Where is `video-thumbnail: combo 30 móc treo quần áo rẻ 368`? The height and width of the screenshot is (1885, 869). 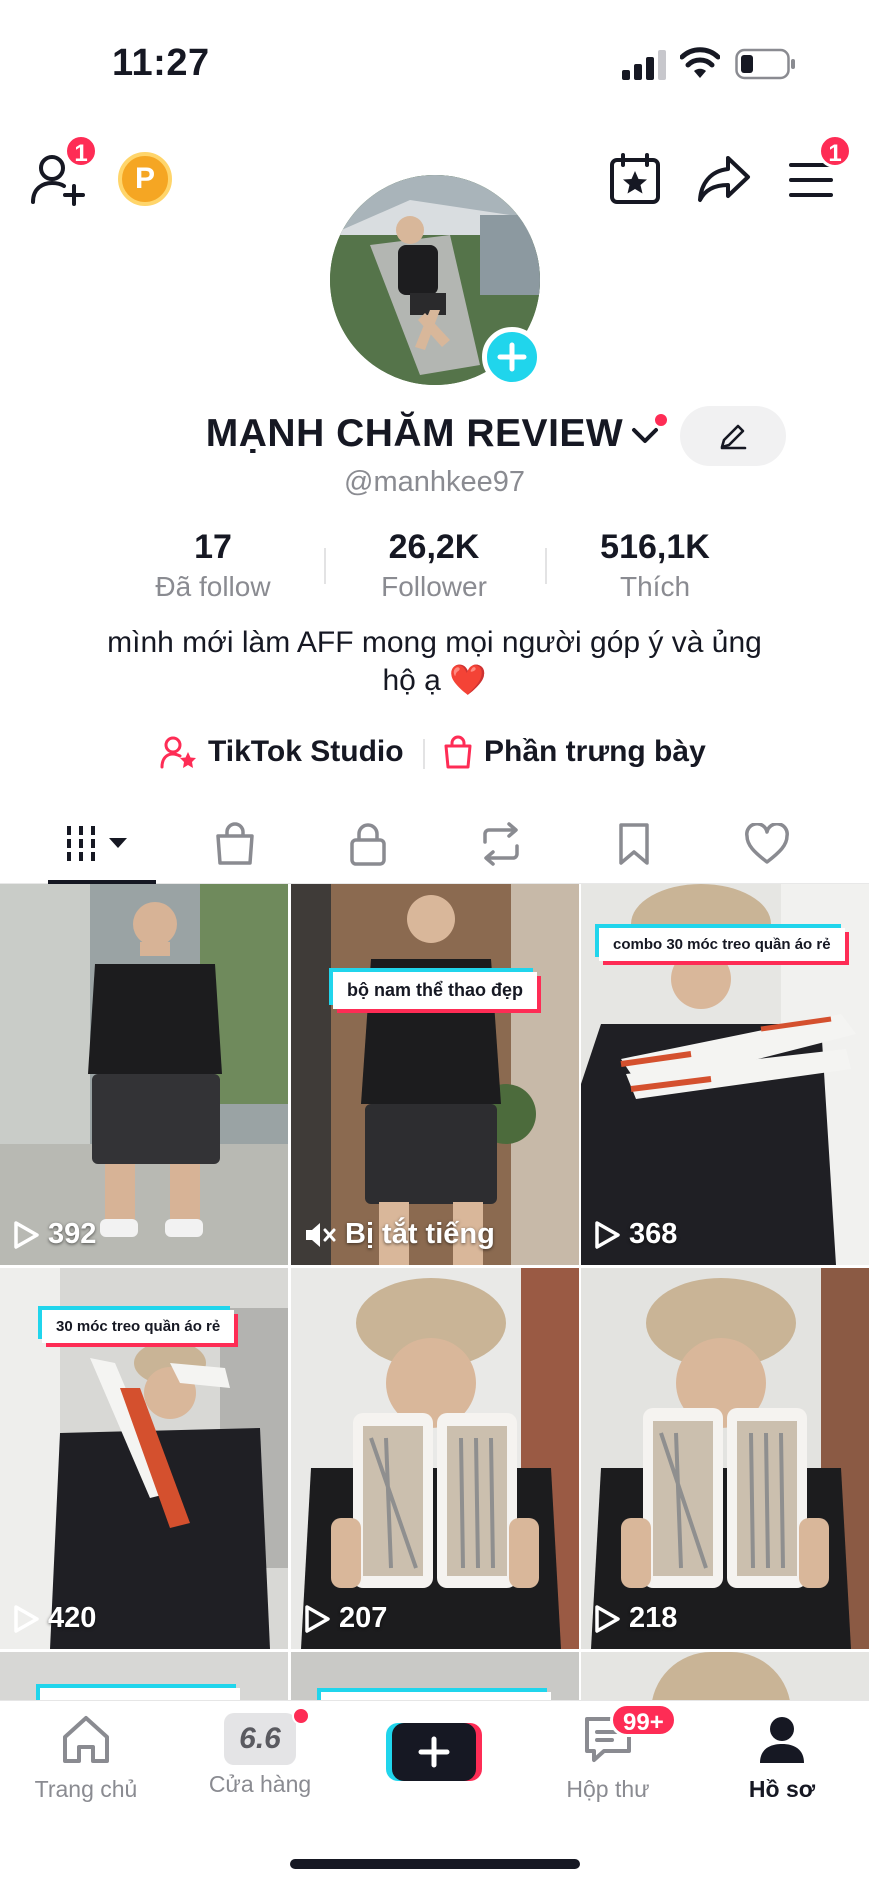
video-thumbnail: combo 30 móc treo quần áo rẻ 368 is located at coordinates (725, 1074).